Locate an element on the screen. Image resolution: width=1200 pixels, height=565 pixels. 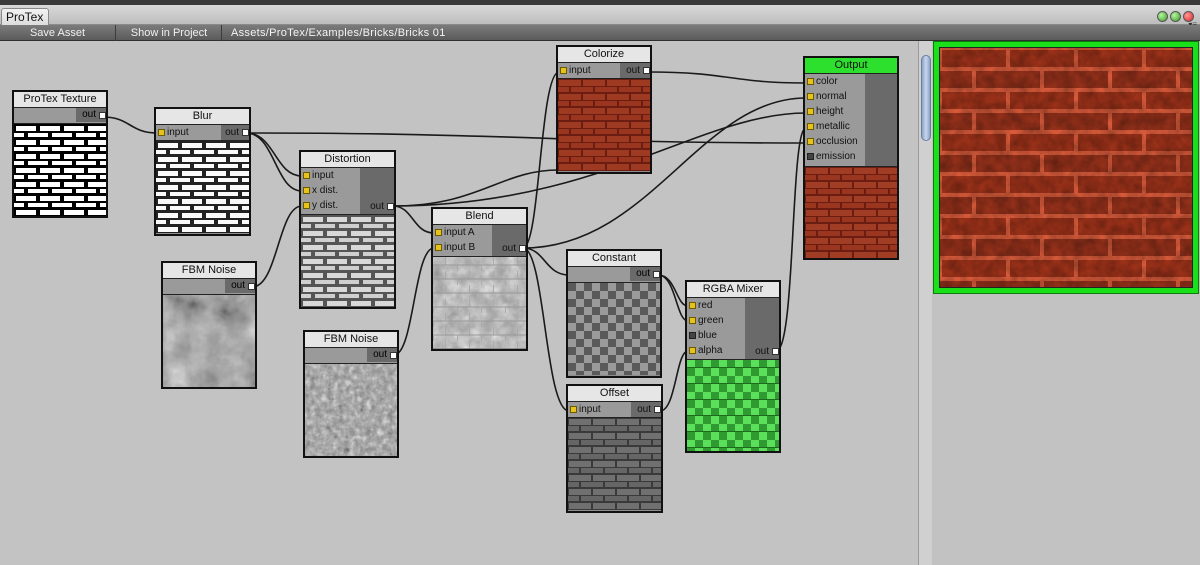
node-colorize: Colorize input out is located at coordinates (604, 109).